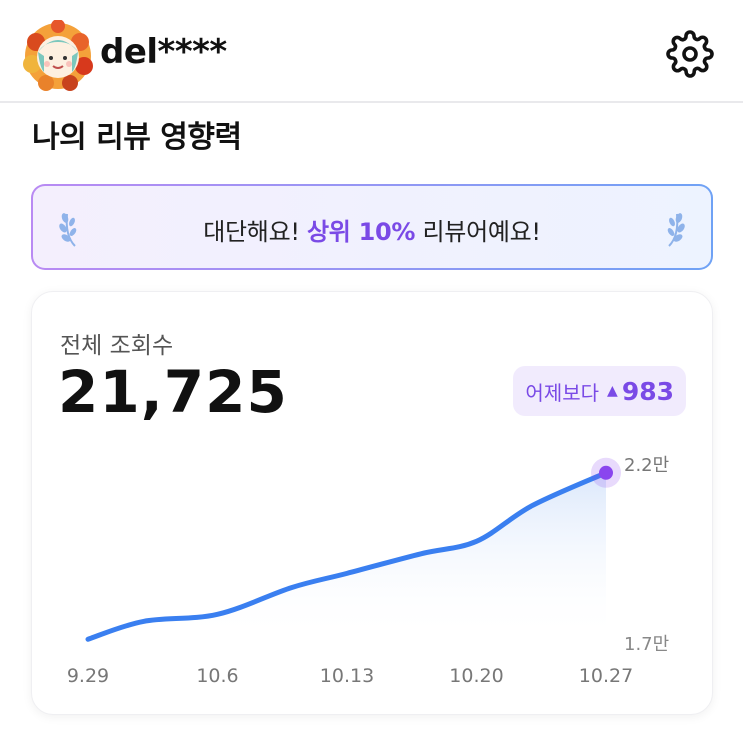 Image resolution: width=743 pixels, height=743 pixels. What do you see at coordinates (137, 137) in the screenshot?
I see `section-title: 나의 리뷰 영향력` at bounding box center [137, 137].